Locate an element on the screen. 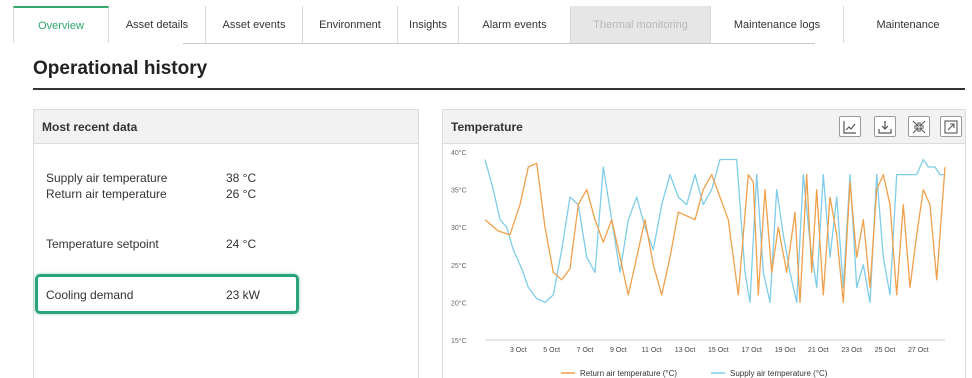 The width and height of the screenshot is (972, 378). y-tick-label: 35°C is located at coordinates (459, 191).